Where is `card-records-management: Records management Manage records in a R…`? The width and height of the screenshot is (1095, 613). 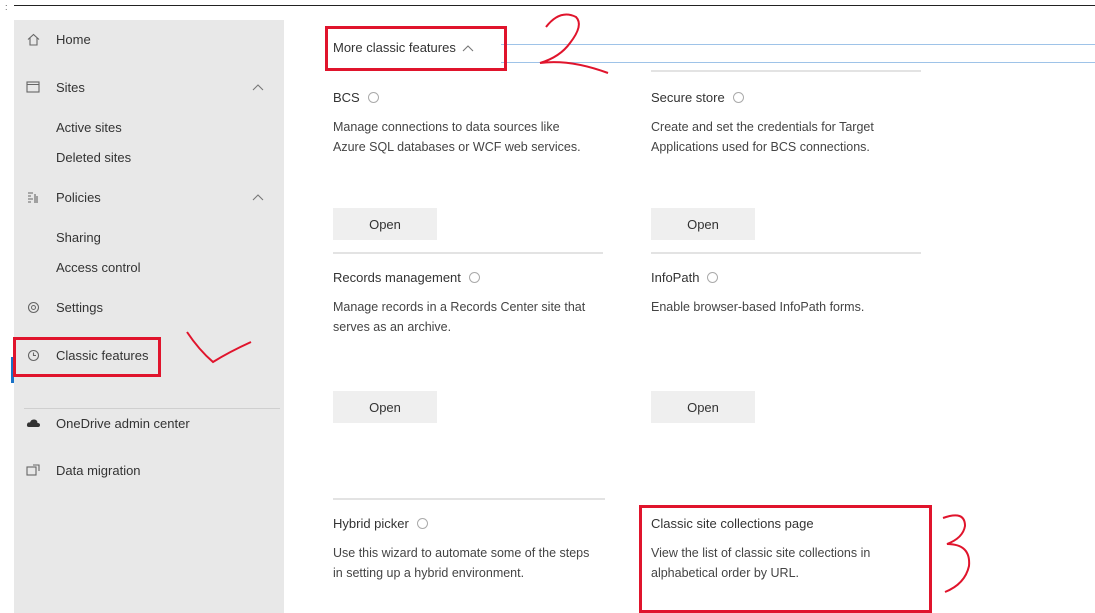
card-records-management: Records management Manage records in a R… is located at coordinates (463, 303).